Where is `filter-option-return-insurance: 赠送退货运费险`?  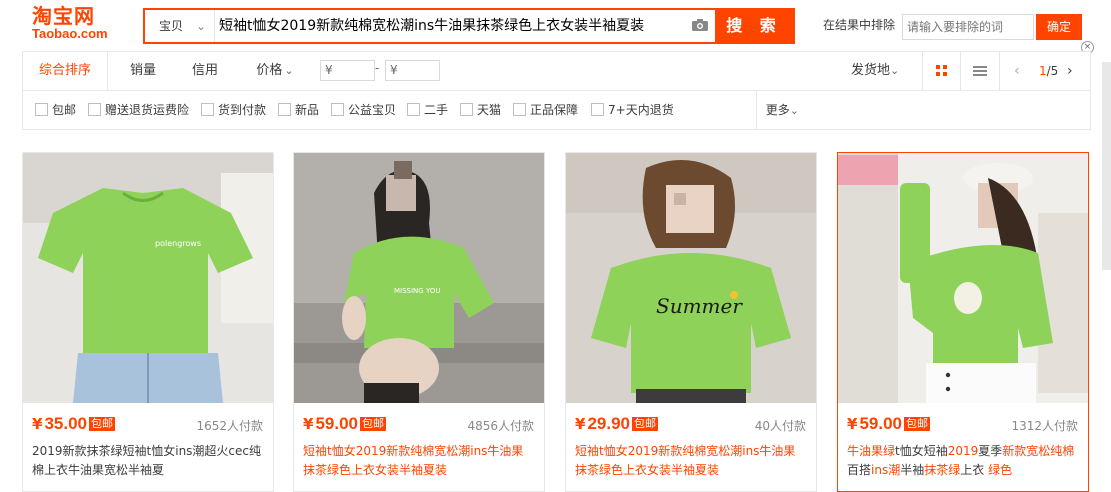 filter-option-return-insurance: 赠送退货运费险 is located at coordinates (138, 110).